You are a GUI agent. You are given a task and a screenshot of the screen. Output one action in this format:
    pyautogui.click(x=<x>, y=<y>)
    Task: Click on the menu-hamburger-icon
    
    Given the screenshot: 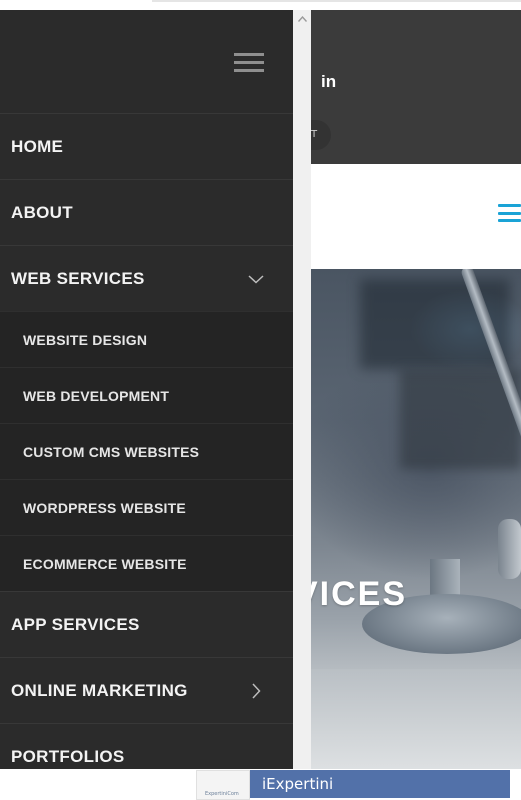 What is the action you would take?
    pyautogui.click(x=509, y=213)
    